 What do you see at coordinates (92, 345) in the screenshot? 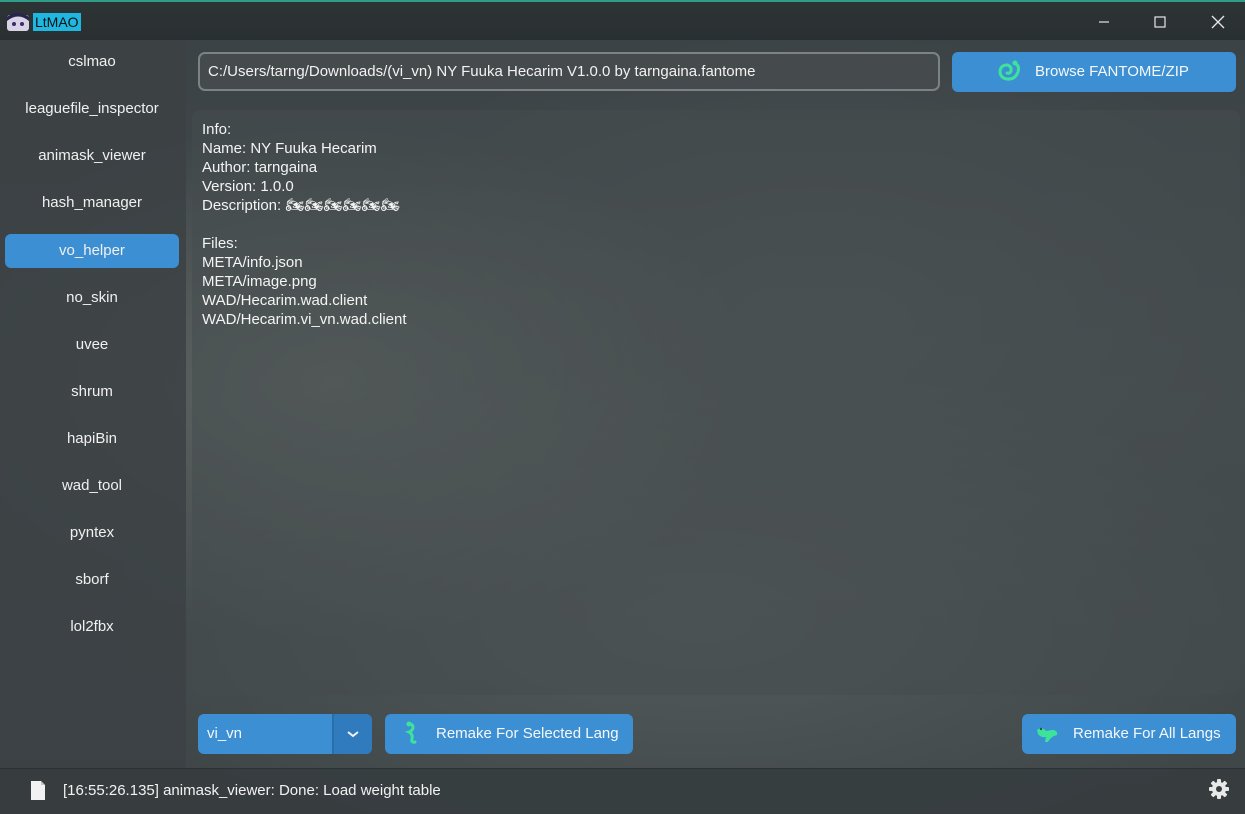
I see `sidebar-item-uvee: uvee` at bounding box center [92, 345].